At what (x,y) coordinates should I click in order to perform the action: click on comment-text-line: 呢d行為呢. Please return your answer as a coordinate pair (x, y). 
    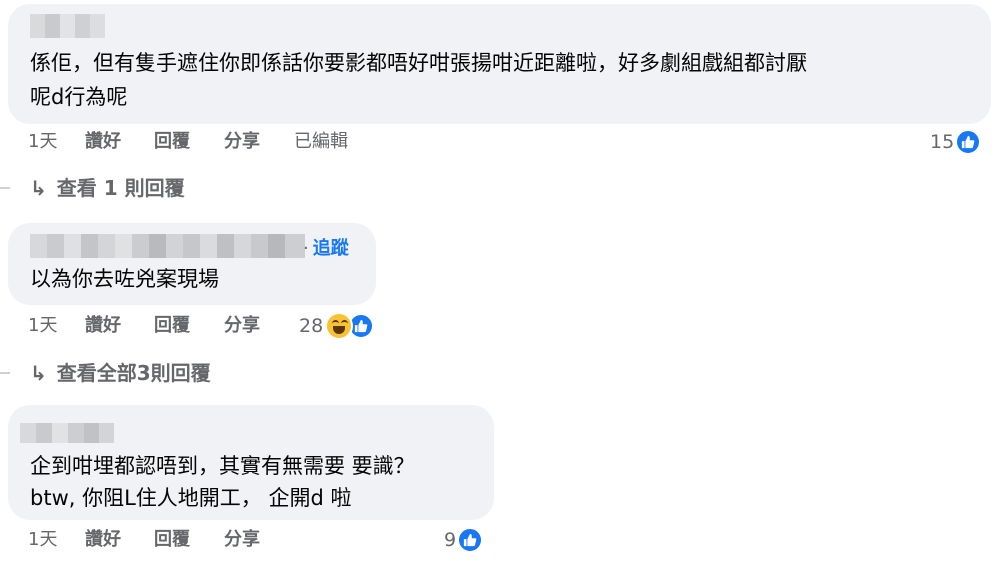
    Looking at the image, I should click on (79, 97).